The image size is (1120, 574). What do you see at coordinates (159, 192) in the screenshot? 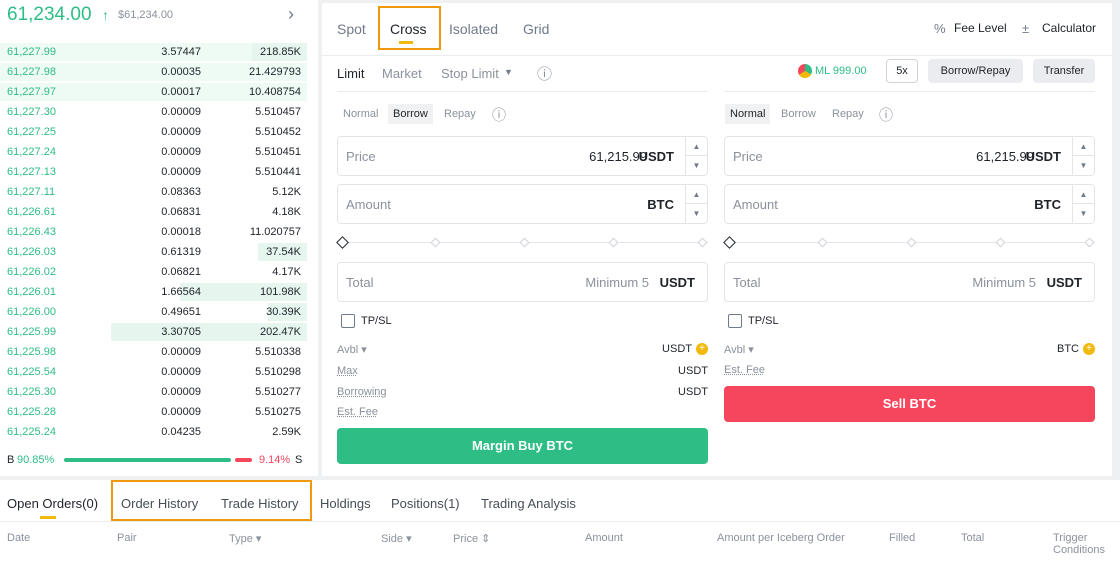
I see `order-book-row: 61,227.11 0.08363 5.12K` at bounding box center [159, 192].